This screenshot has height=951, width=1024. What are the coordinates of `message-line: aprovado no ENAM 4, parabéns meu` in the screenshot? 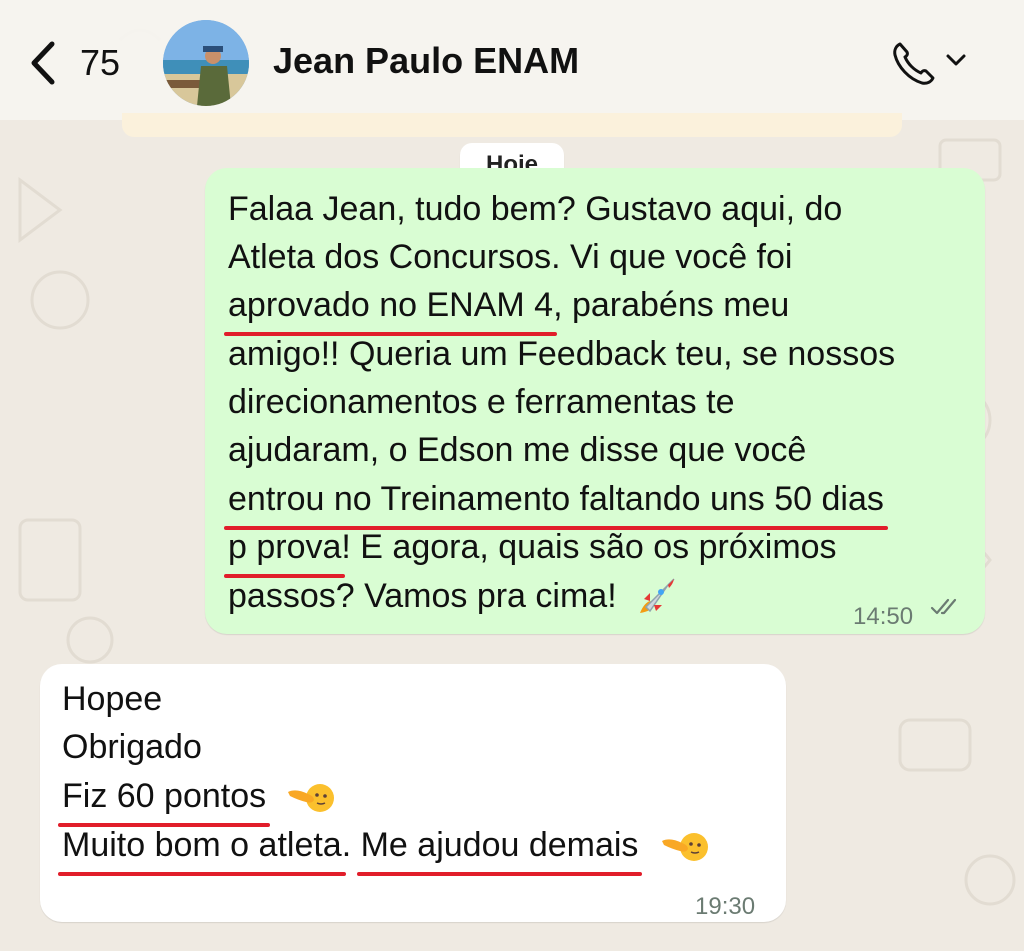 It's located at (506, 308).